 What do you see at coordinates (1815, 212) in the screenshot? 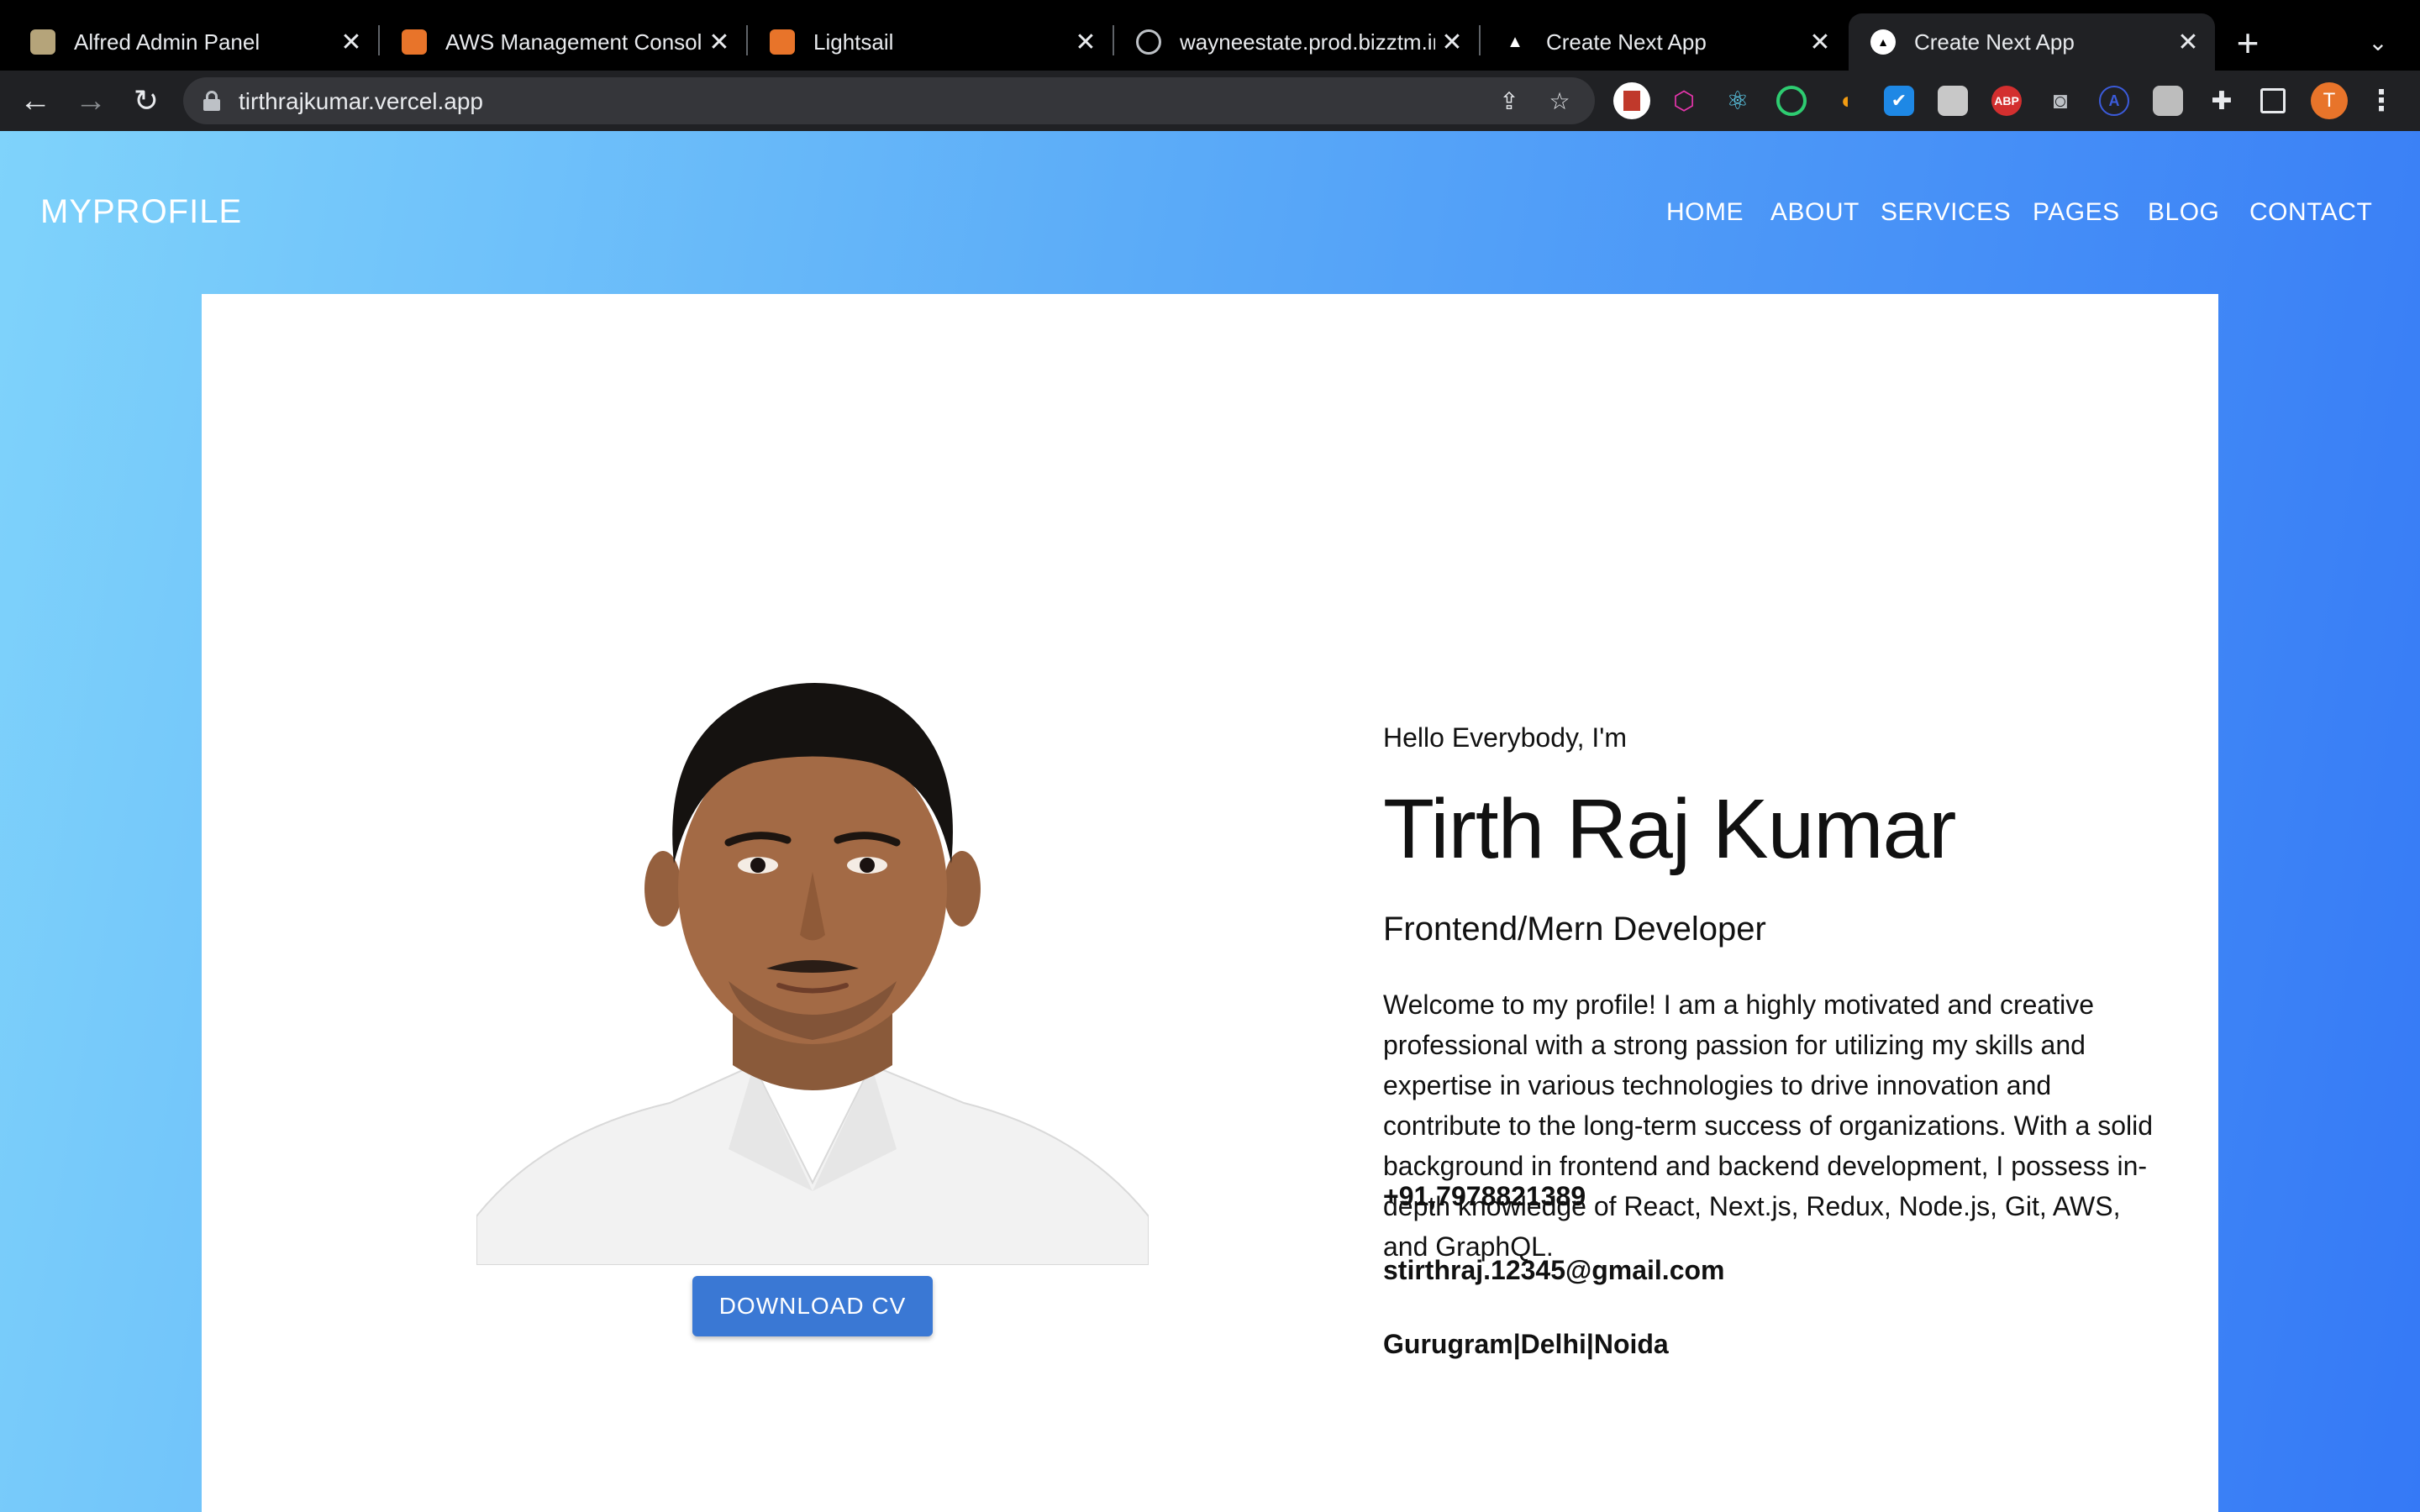
I see `nav-about: ABOUT` at bounding box center [1815, 212].